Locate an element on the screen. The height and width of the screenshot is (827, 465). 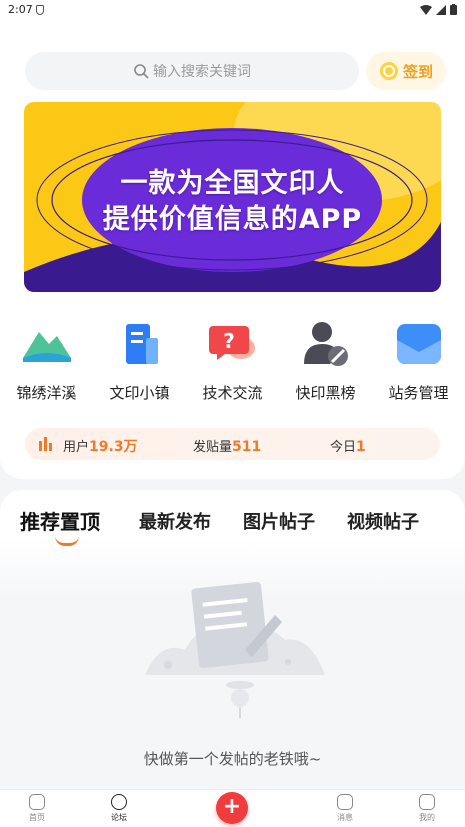
stat-users-value: 19.3万 is located at coordinates (113, 447).